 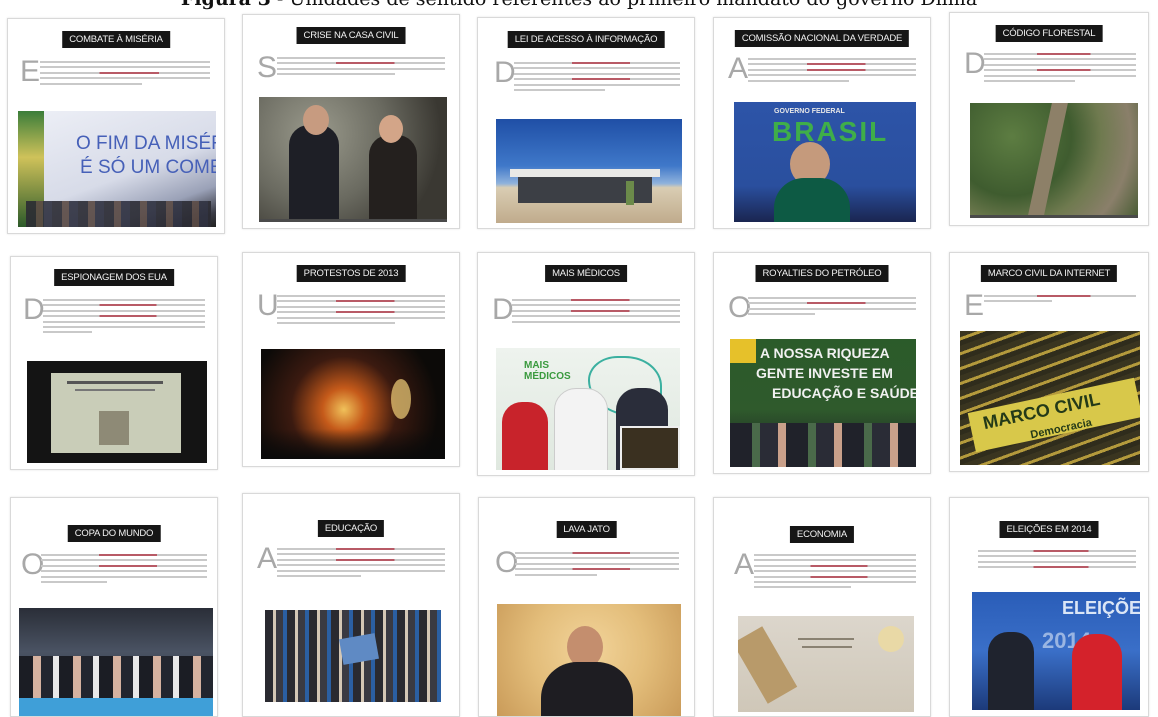 What do you see at coordinates (1056, 651) in the screenshot?
I see `slide-photo: ELEIÇÕES 2014` at bounding box center [1056, 651].